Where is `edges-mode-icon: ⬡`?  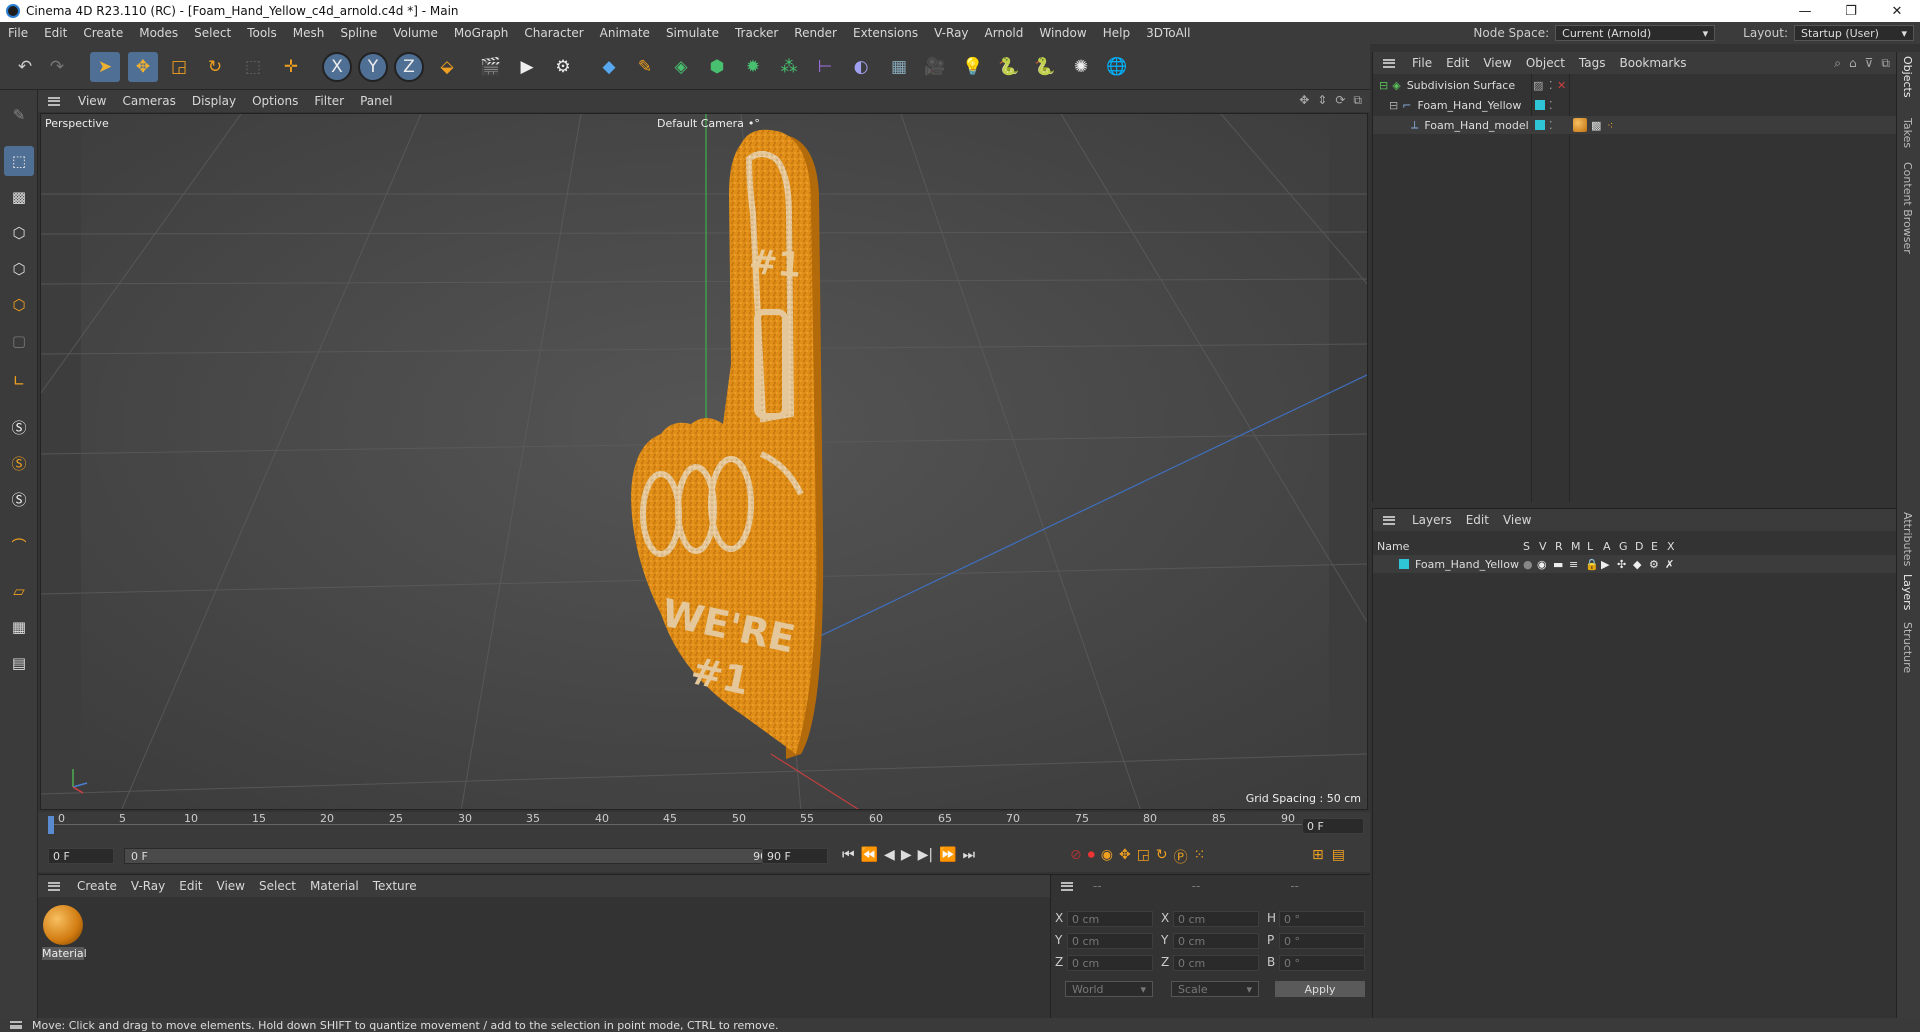 edges-mode-icon: ⬡ is located at coordinates (19, 269).